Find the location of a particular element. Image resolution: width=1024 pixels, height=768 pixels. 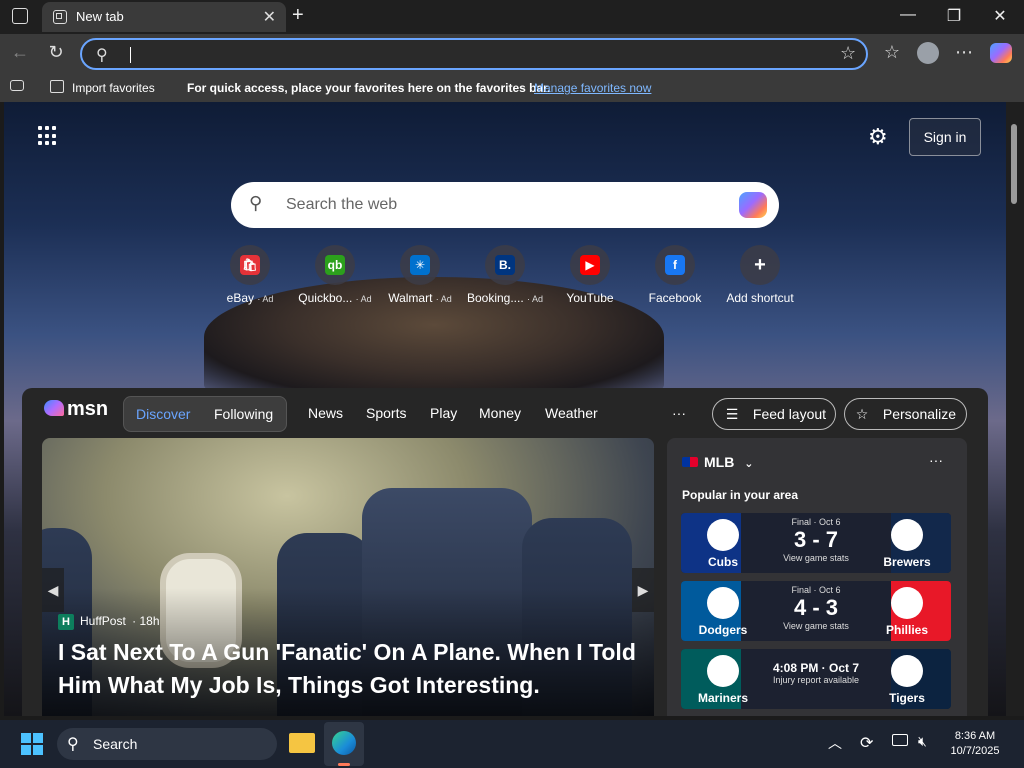

shortcut-caption: Quickbo... · Ad is located at coordinates (335, 298).